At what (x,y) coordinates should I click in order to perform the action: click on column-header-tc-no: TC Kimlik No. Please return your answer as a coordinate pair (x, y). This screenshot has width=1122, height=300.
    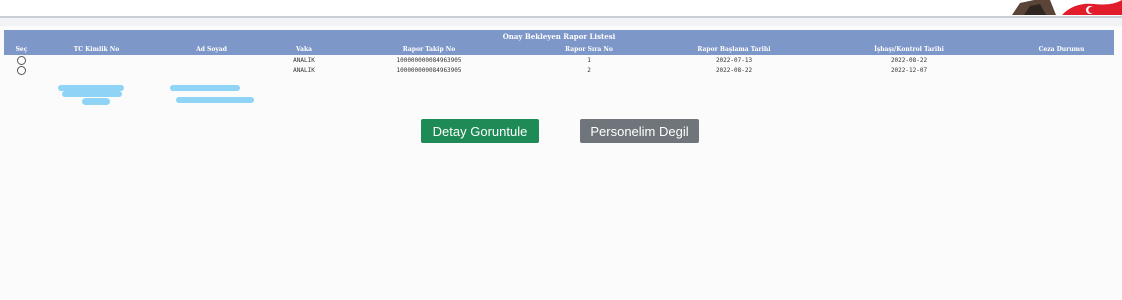
    Looking at the image, I should click on (96, 49).